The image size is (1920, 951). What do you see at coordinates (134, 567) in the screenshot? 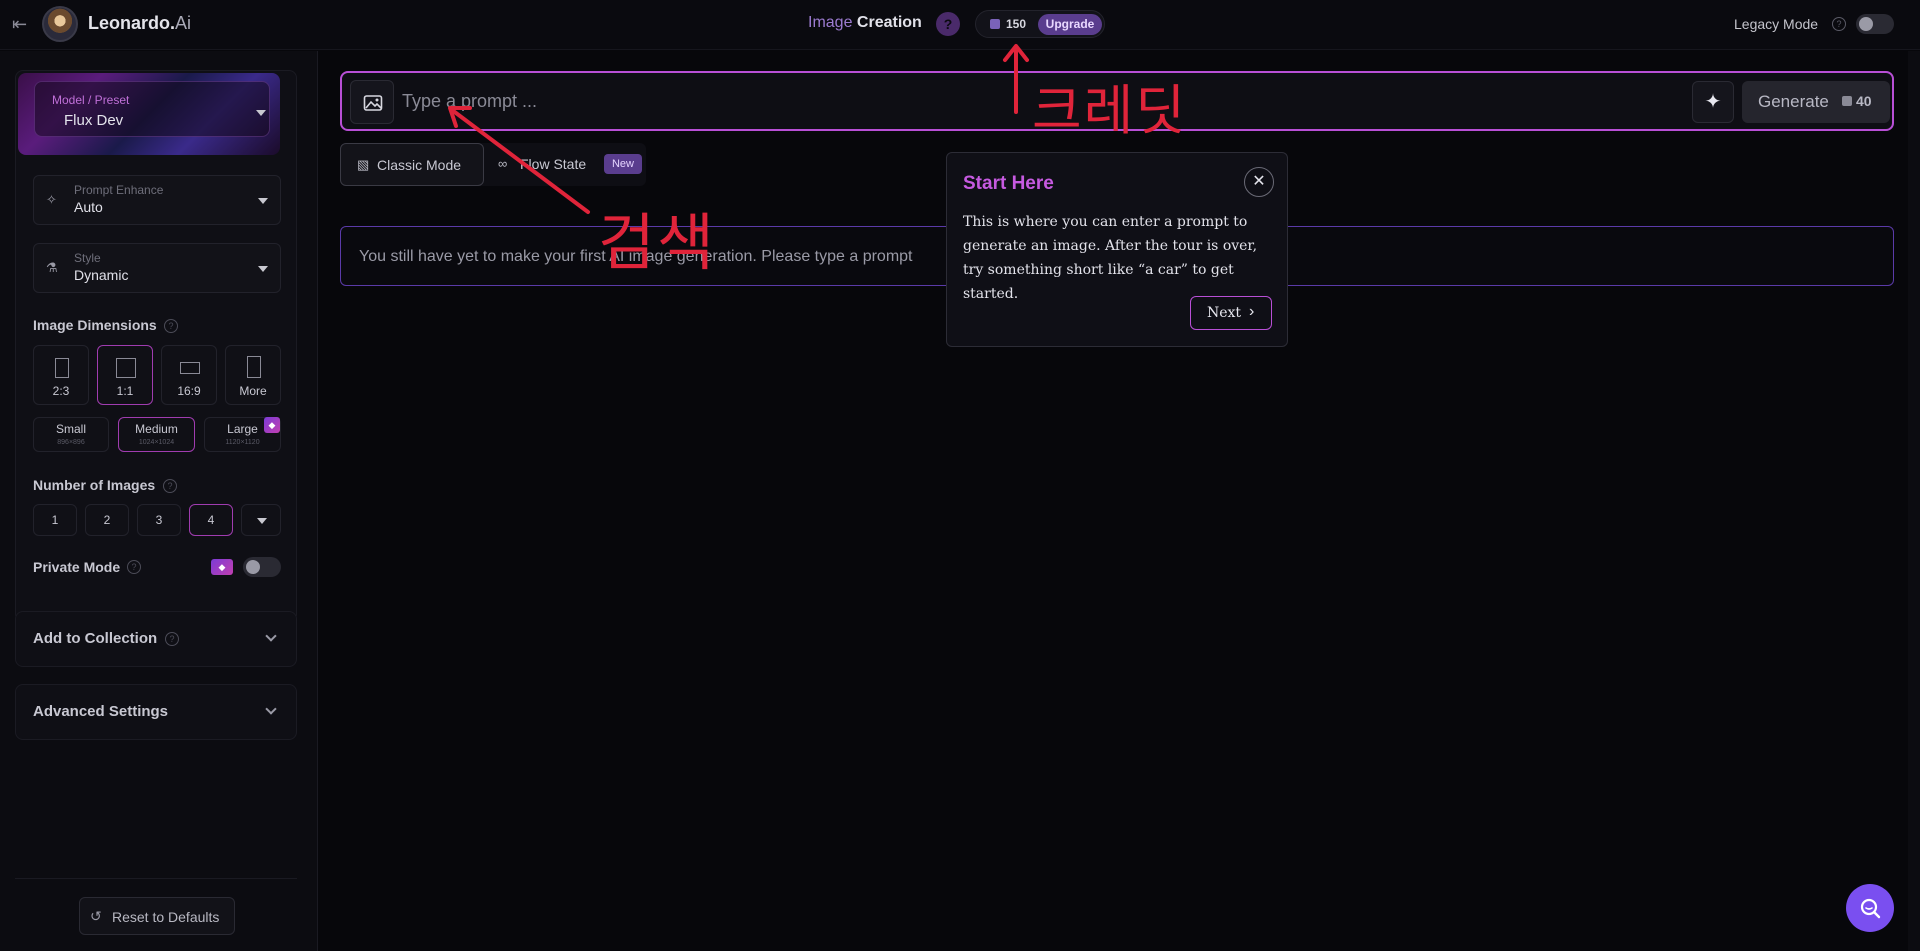
I see `private-mode-help-icon: ?` at bounding box center [134, 567].